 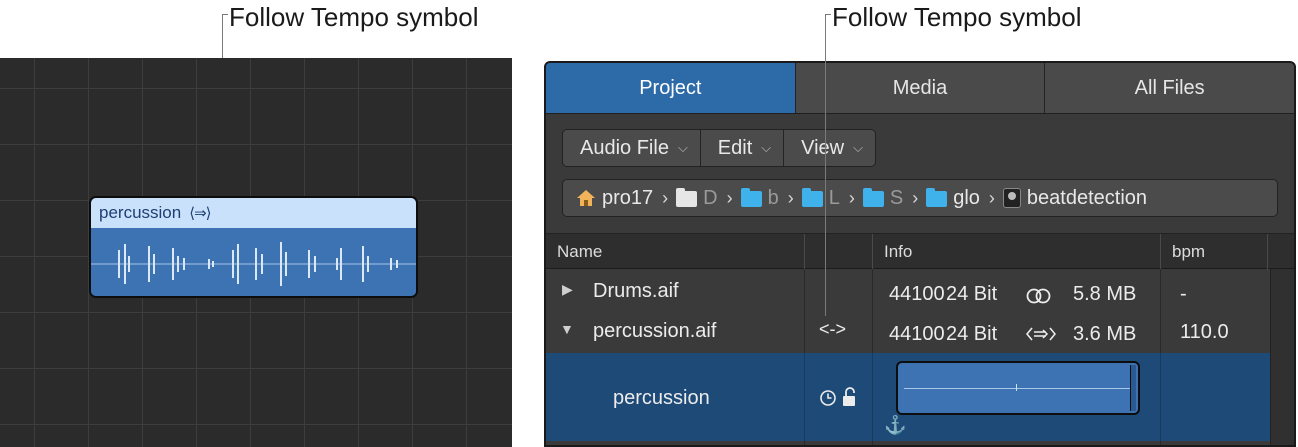 I want to click on path-crumb-label: L, so click(x=834, y=197).